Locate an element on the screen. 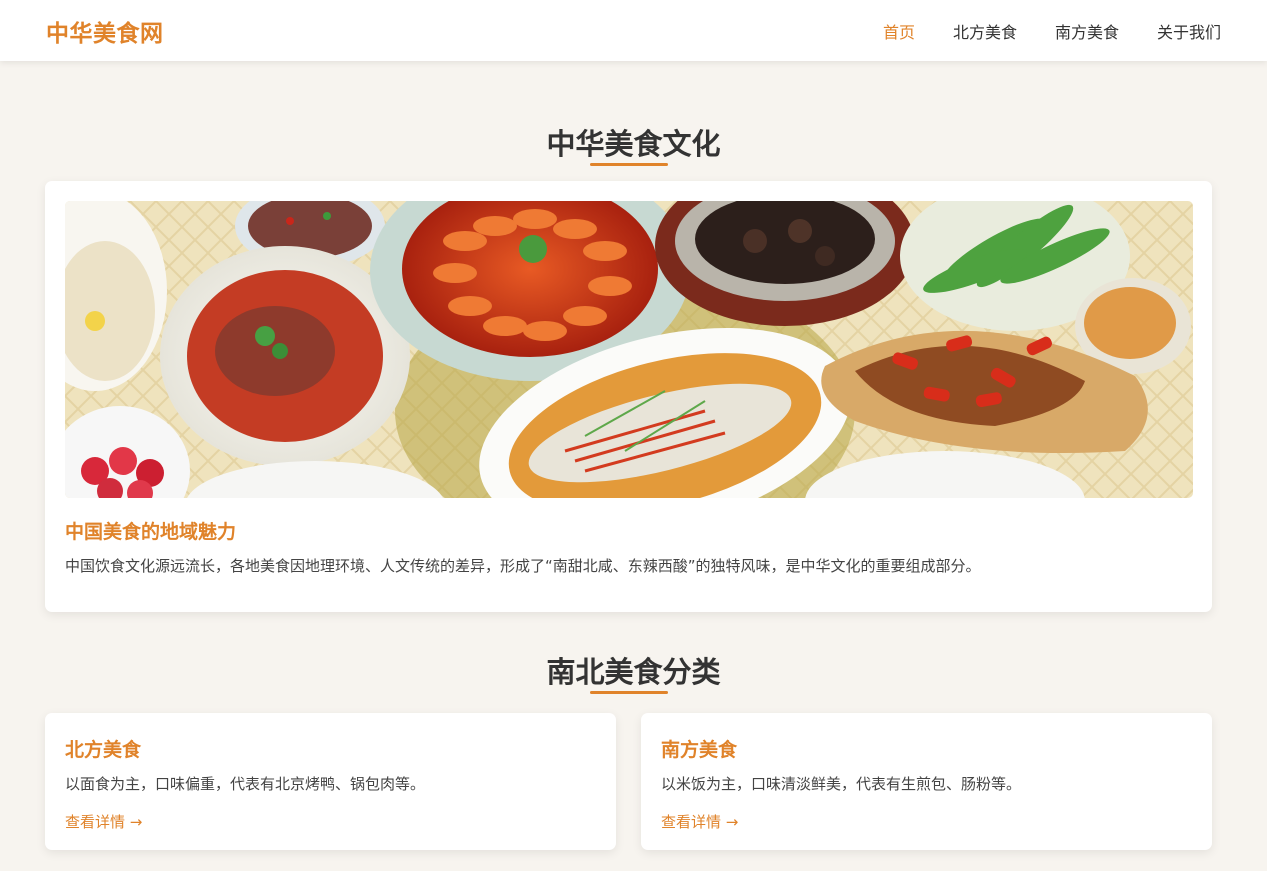 The height and width of the screenshot is (871, 1267). north-food-card: 北方美食 以面食为主，口味偏重，代表有北京烤鸭、锅包肉等。 查看详情 → is located at coordinates (330, 781).